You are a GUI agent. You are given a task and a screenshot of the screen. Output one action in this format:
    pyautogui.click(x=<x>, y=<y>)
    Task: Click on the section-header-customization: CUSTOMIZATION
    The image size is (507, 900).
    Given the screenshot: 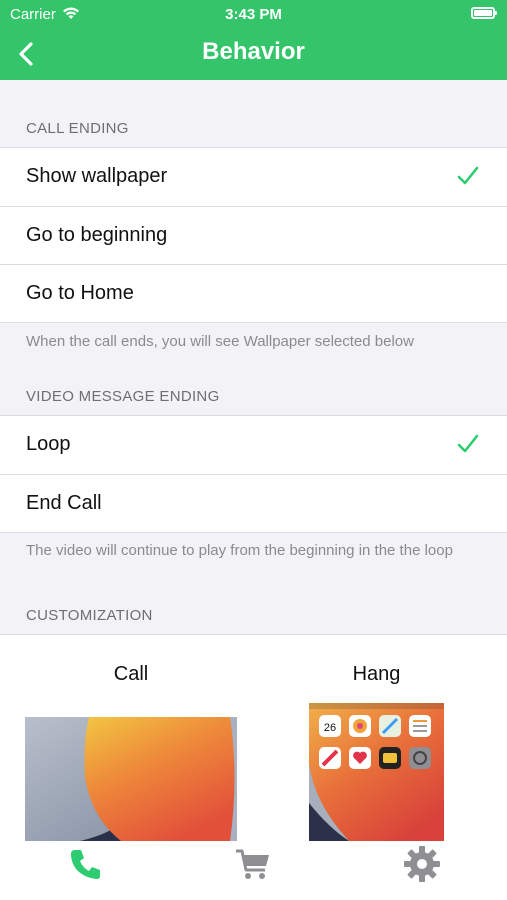 What is the action you would take?
    pyautogui.click(x=89, y=615)
    